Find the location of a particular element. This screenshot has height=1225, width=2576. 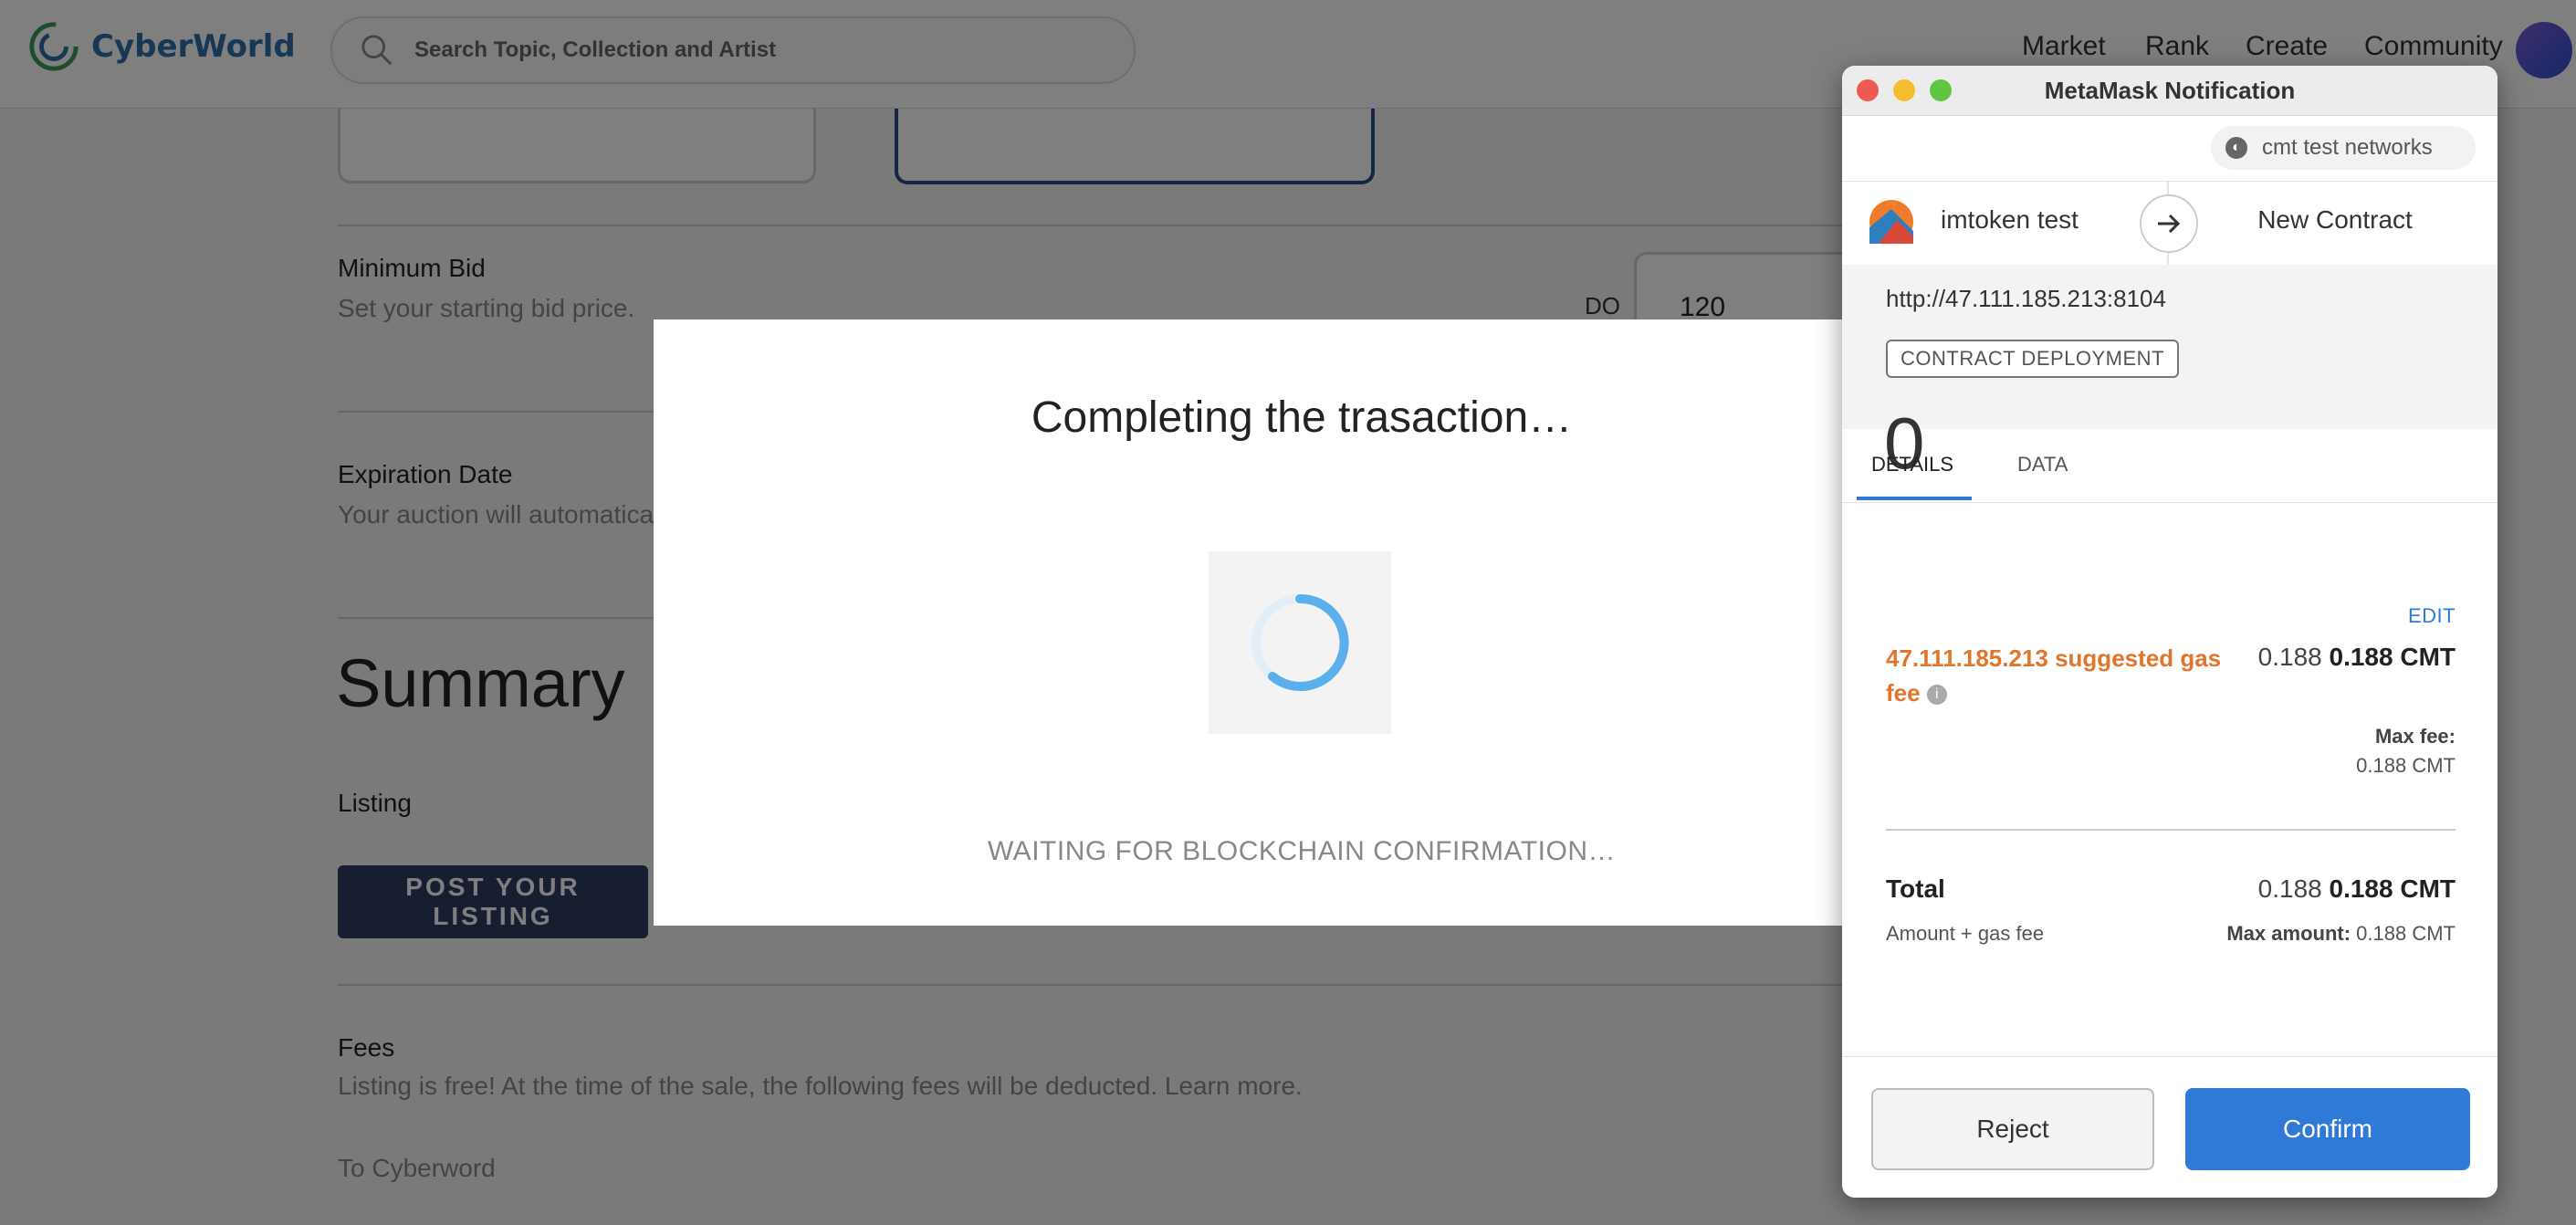

network-selector: ◐ cmt test networks is located at coordinates (2343, 148).